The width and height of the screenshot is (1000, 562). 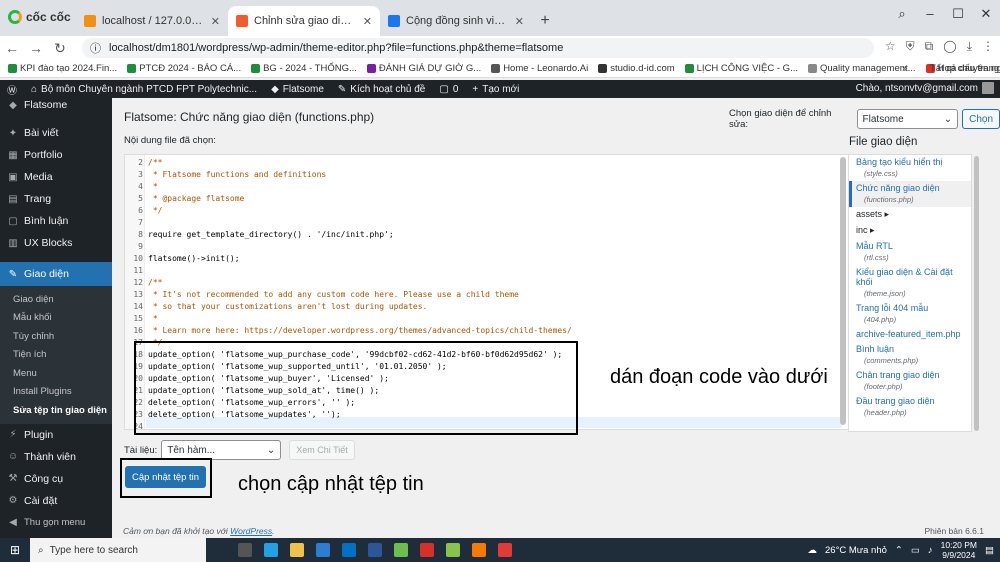 I want to click on new-tab-button: +, so click(x=545, y=21).